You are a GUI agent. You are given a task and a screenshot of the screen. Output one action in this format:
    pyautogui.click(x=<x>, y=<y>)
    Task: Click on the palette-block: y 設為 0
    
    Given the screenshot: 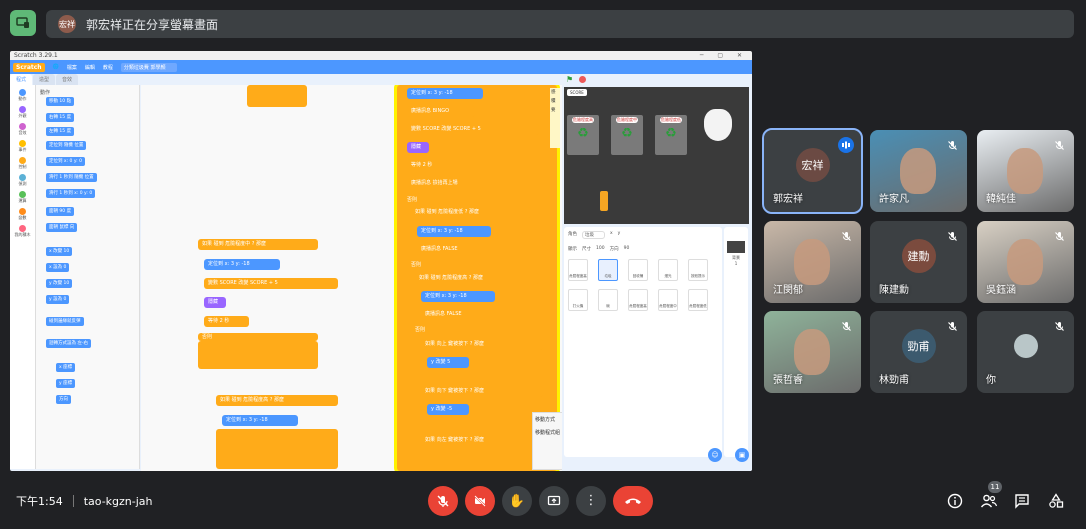 What is the action you would take?
    pyautogui.click(x=58, y=299)
    